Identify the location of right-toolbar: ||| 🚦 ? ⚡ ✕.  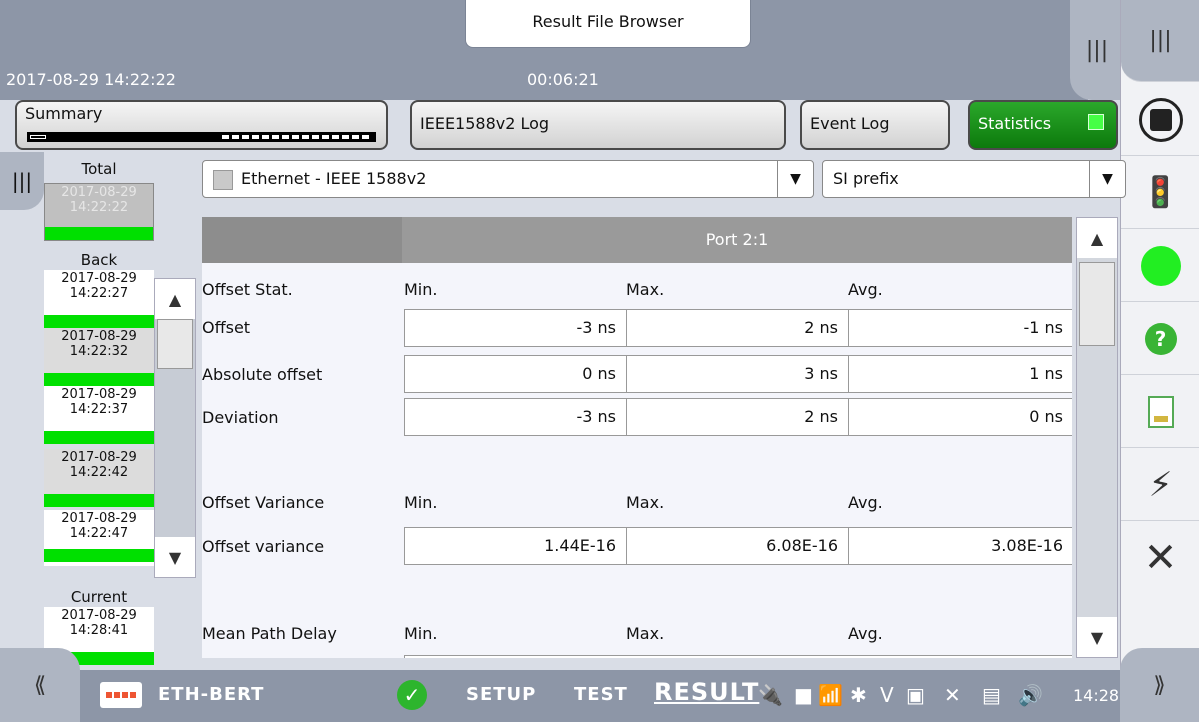
(1159, 361).